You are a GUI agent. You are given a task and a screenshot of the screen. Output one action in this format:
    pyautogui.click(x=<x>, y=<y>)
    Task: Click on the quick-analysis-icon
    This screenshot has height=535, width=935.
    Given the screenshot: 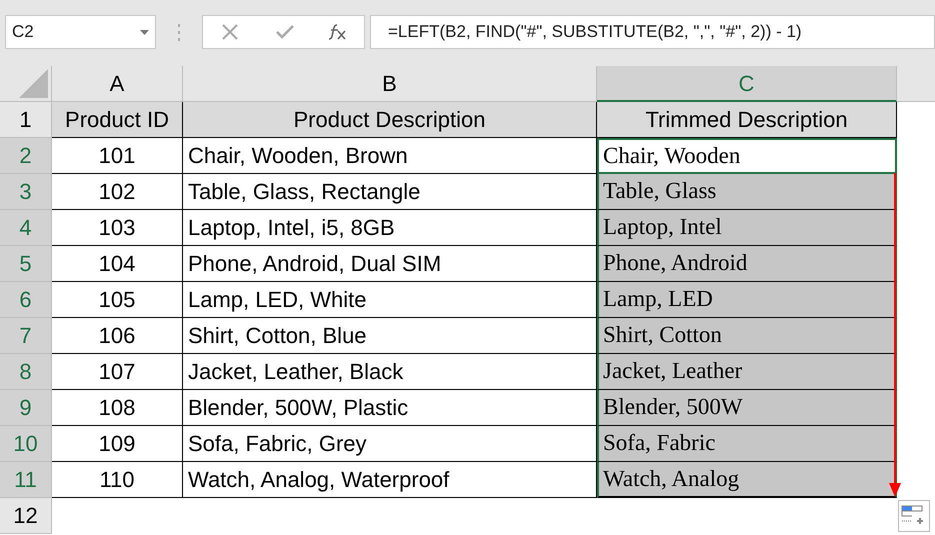 What is the action you would take?
    pyautogui.click(x=914, y=516)
    